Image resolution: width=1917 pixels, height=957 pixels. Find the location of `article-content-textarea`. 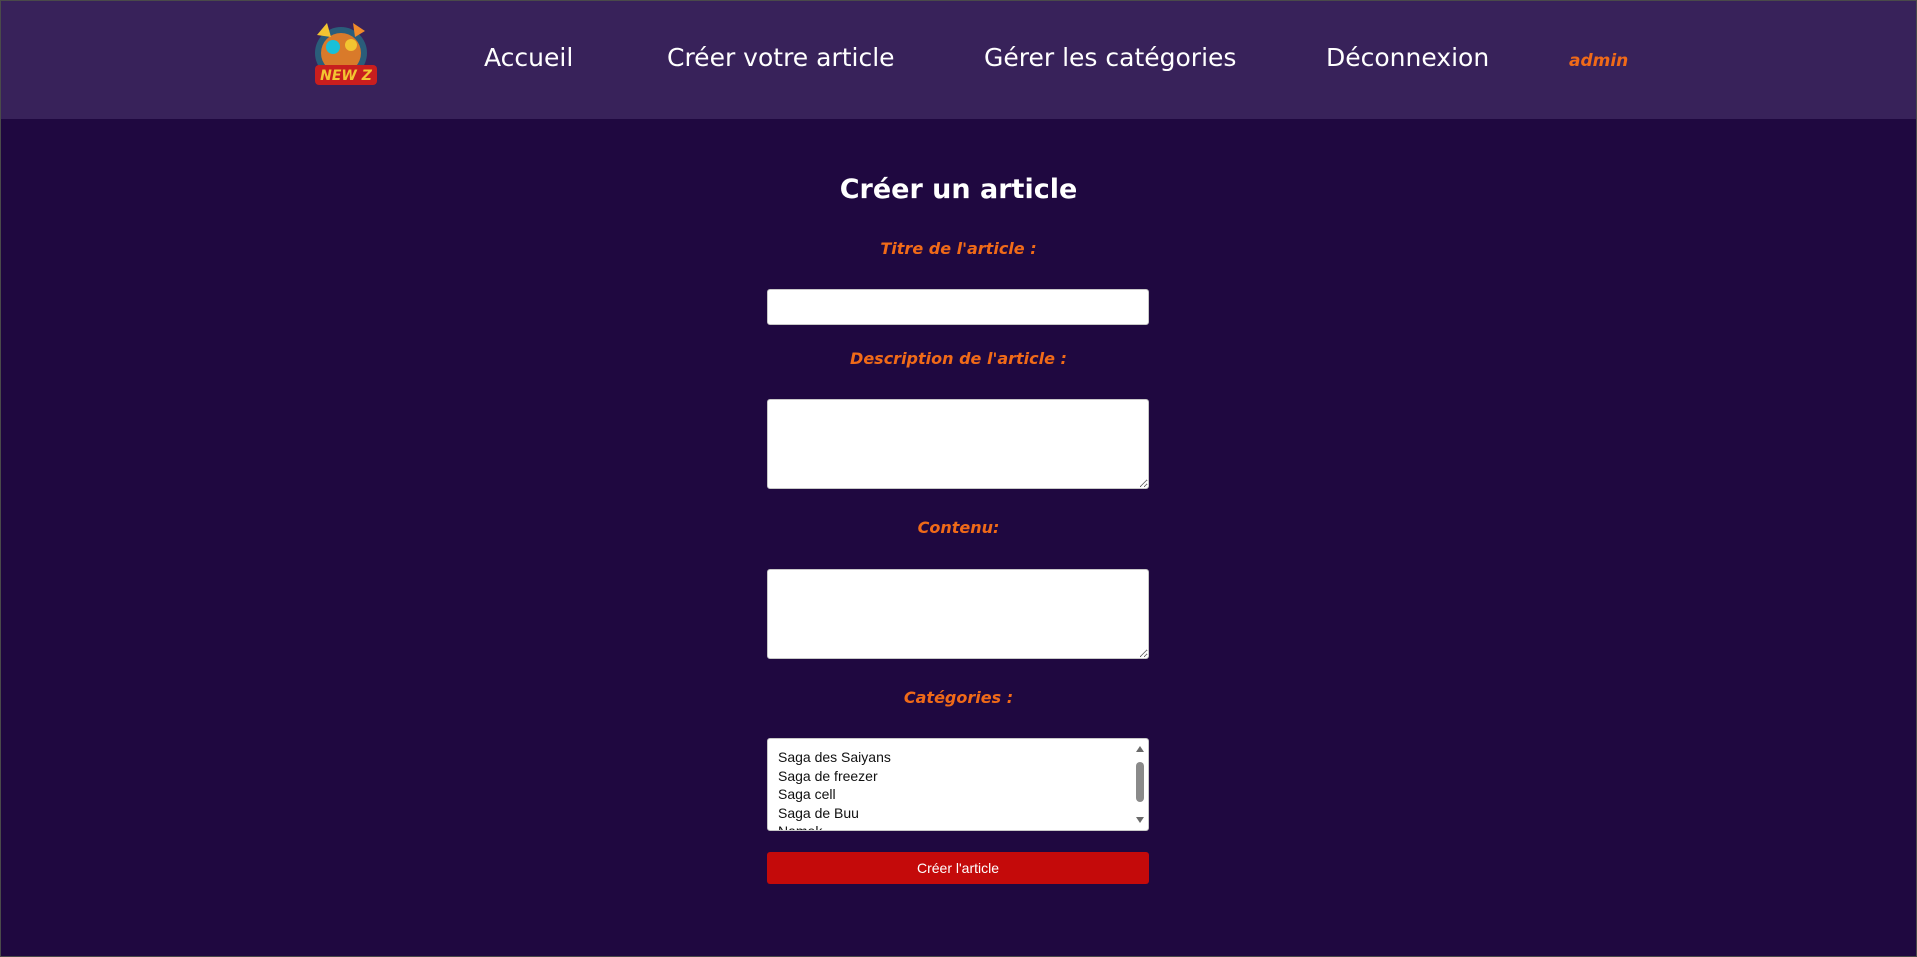

article-content-textarea is located at coordinates (958, 614).